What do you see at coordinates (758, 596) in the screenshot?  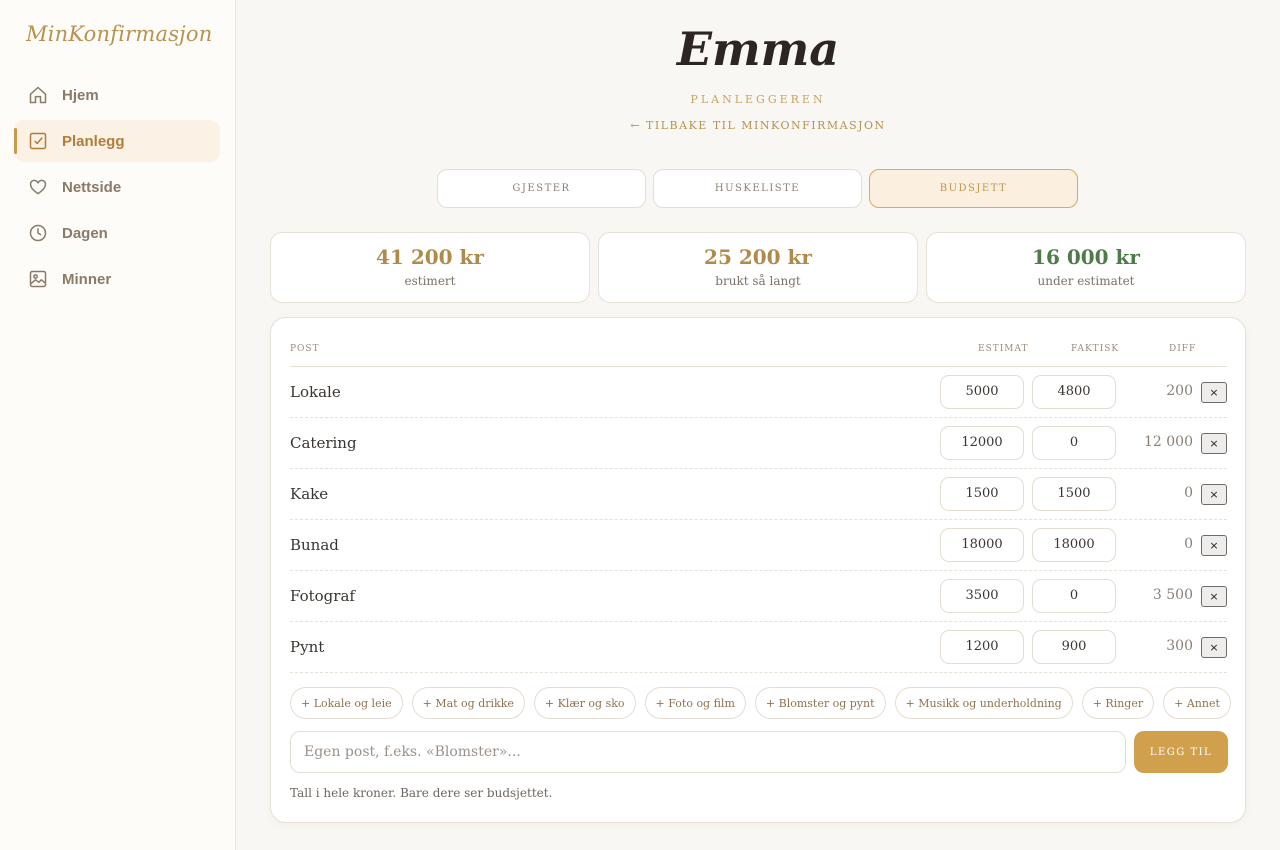 I see `table-row: Fotograf 3500 0 3 500 ×` at bounding box center [758, 596].